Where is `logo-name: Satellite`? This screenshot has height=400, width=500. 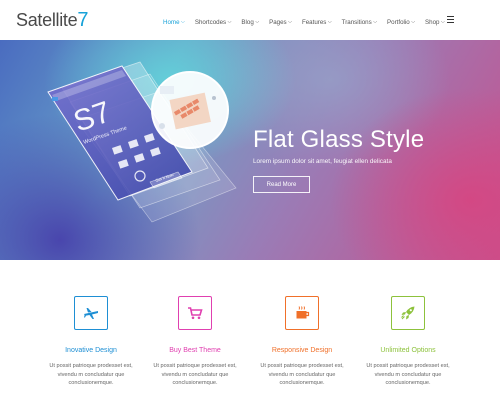
logo-name: Satellite is located at coordinates (47, 20).